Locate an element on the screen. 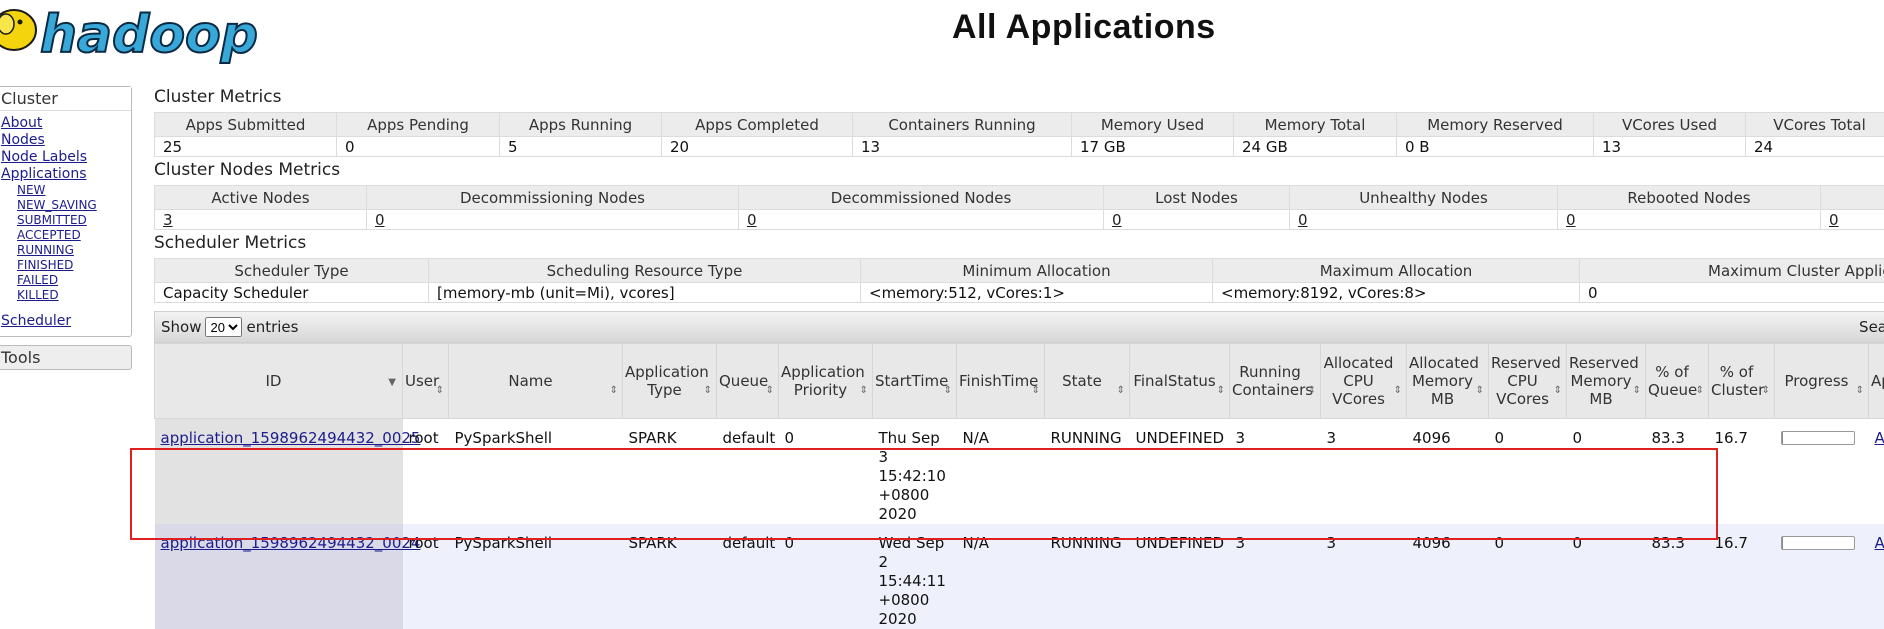 This screenshot has height=629, width=1884. nav-sub-failed: FAILED is located at coordinates (64, 280).